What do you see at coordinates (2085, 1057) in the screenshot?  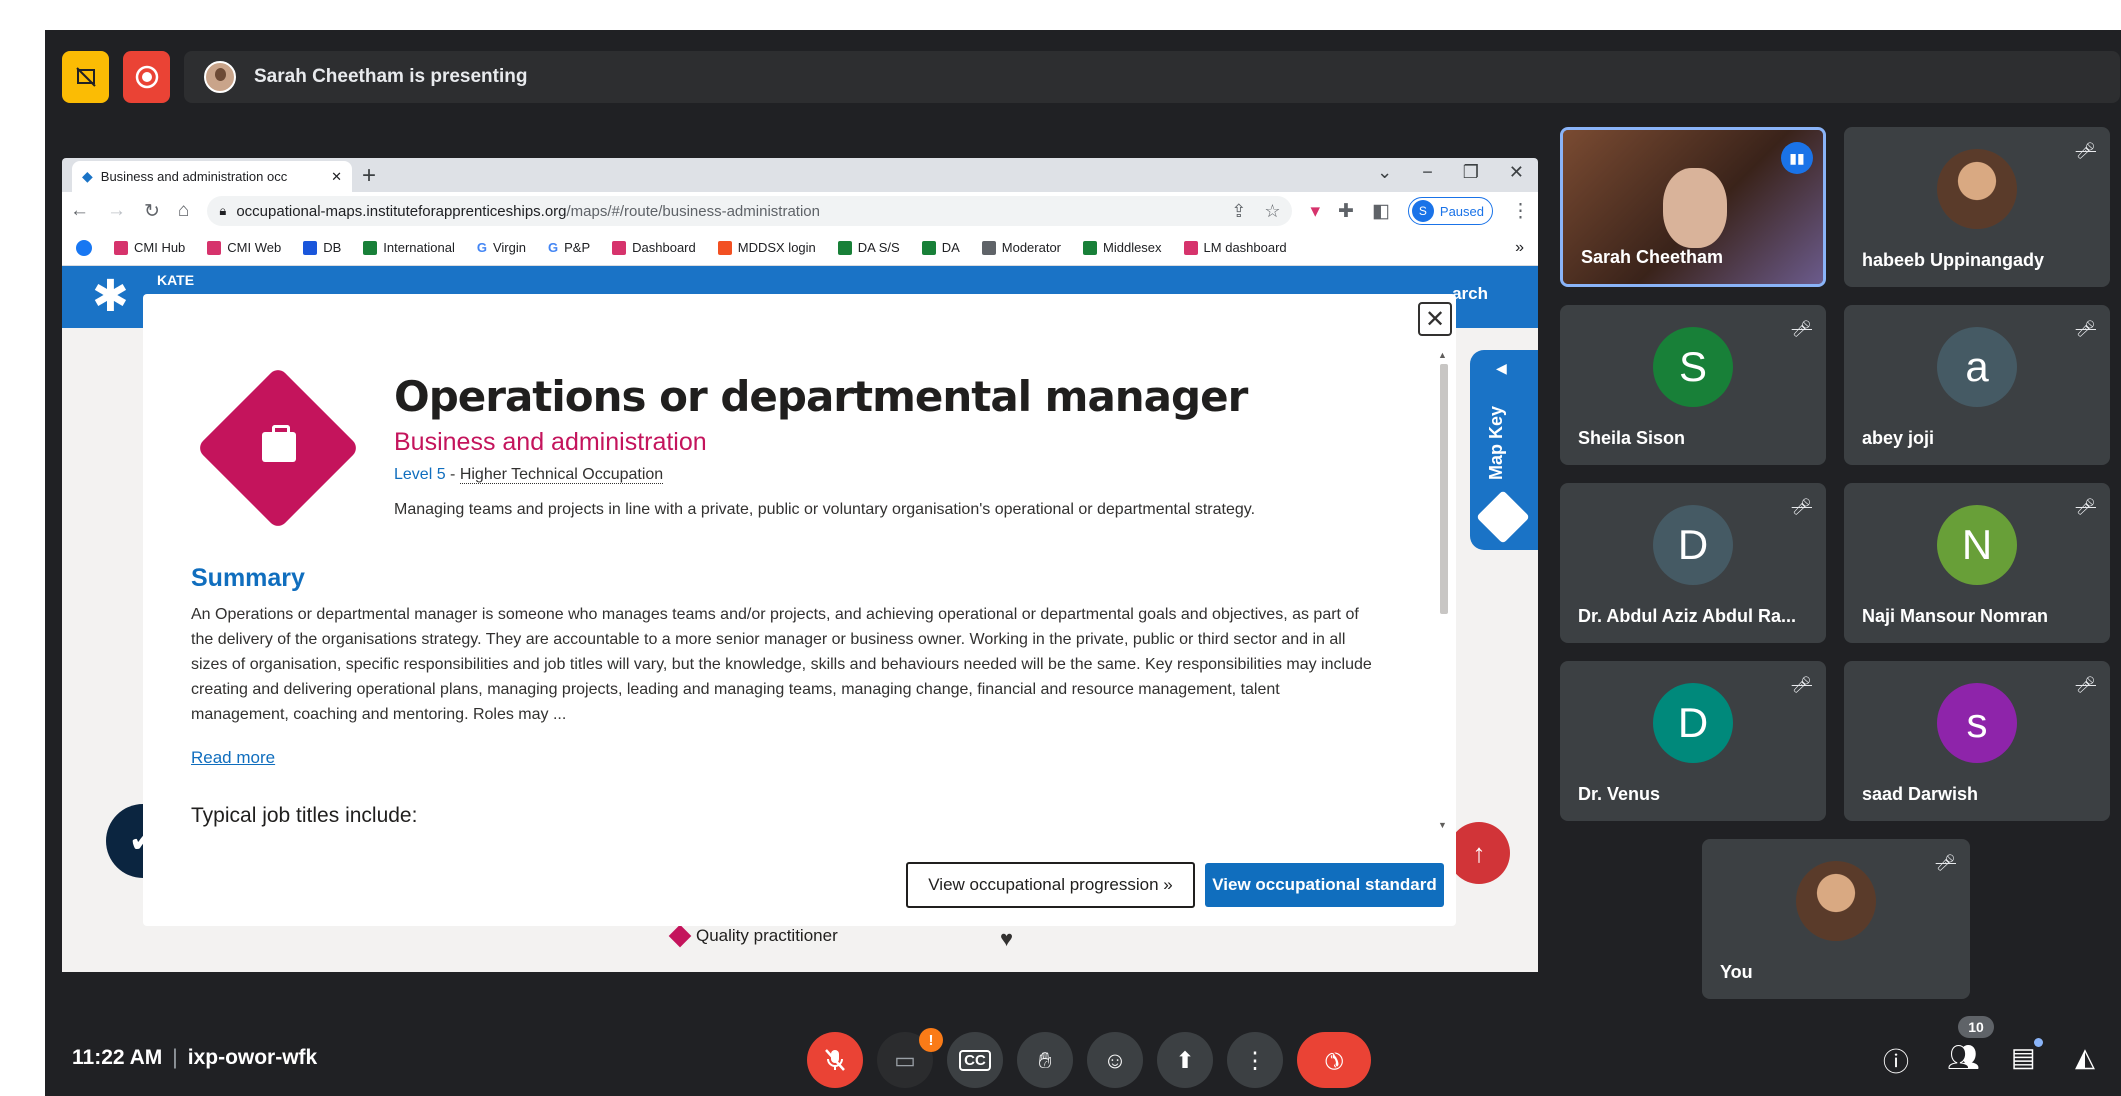 I see `activities-icon: ◭` at bounding box center [2085, 1057].